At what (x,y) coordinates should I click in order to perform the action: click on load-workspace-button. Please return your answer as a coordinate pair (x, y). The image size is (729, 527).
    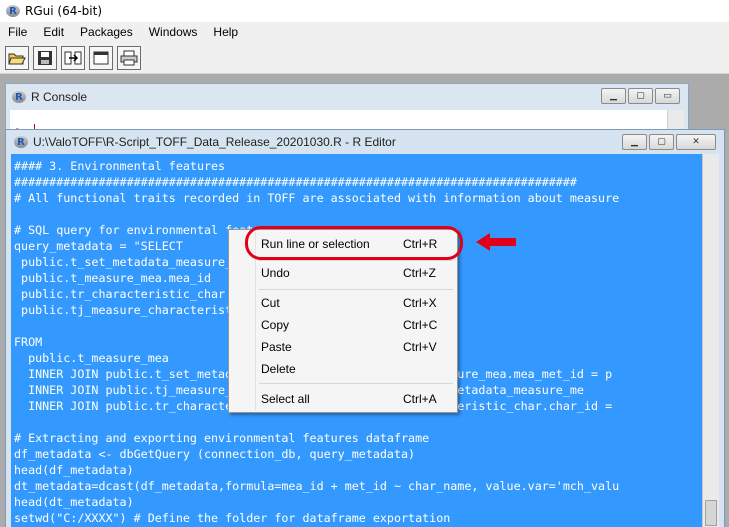
    Looking at the image, I should click on (73, 57).